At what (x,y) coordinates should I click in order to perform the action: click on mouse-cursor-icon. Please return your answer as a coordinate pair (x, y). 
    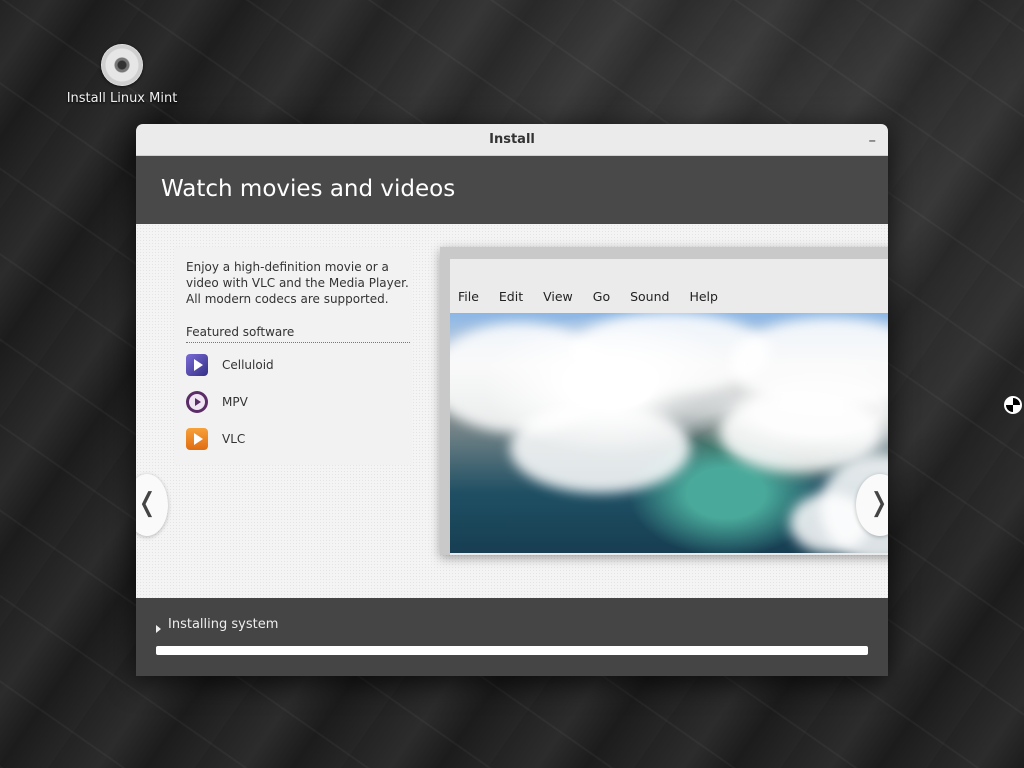
    Looking at the image, I should click on (1013, 405).